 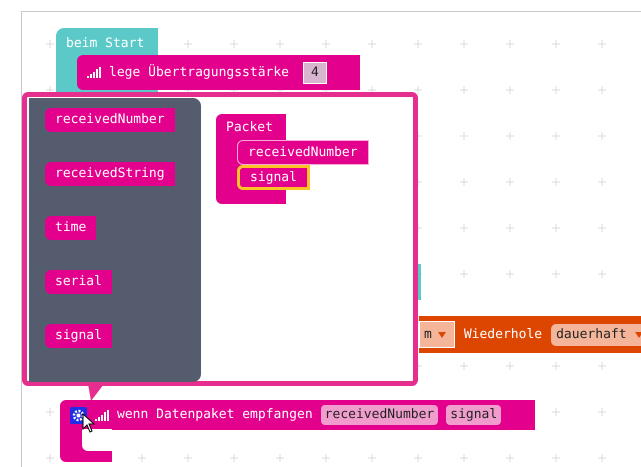 What do you see at coordinates (78, 336) in the screenshot?
I see `variable-block: signal` at bounding box center [78, 336].